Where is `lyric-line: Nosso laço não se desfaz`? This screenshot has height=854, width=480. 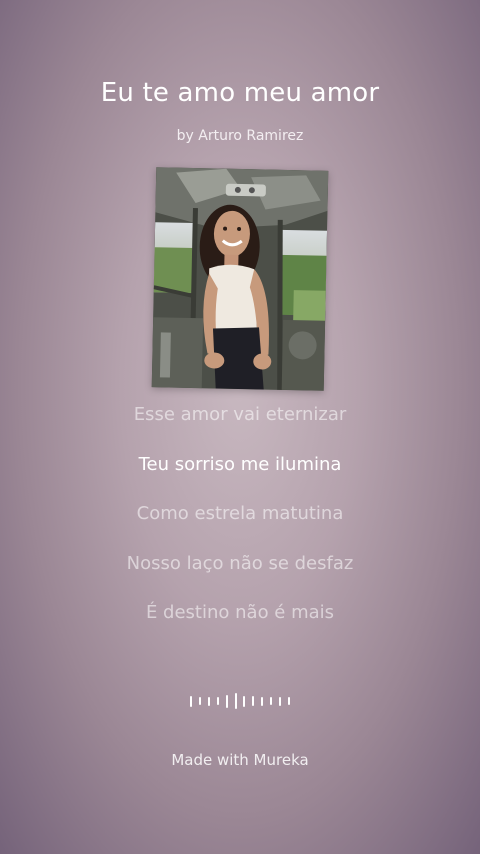 lyric-line: Nosso laço não se desfaz is located at coordinates (240, 563).